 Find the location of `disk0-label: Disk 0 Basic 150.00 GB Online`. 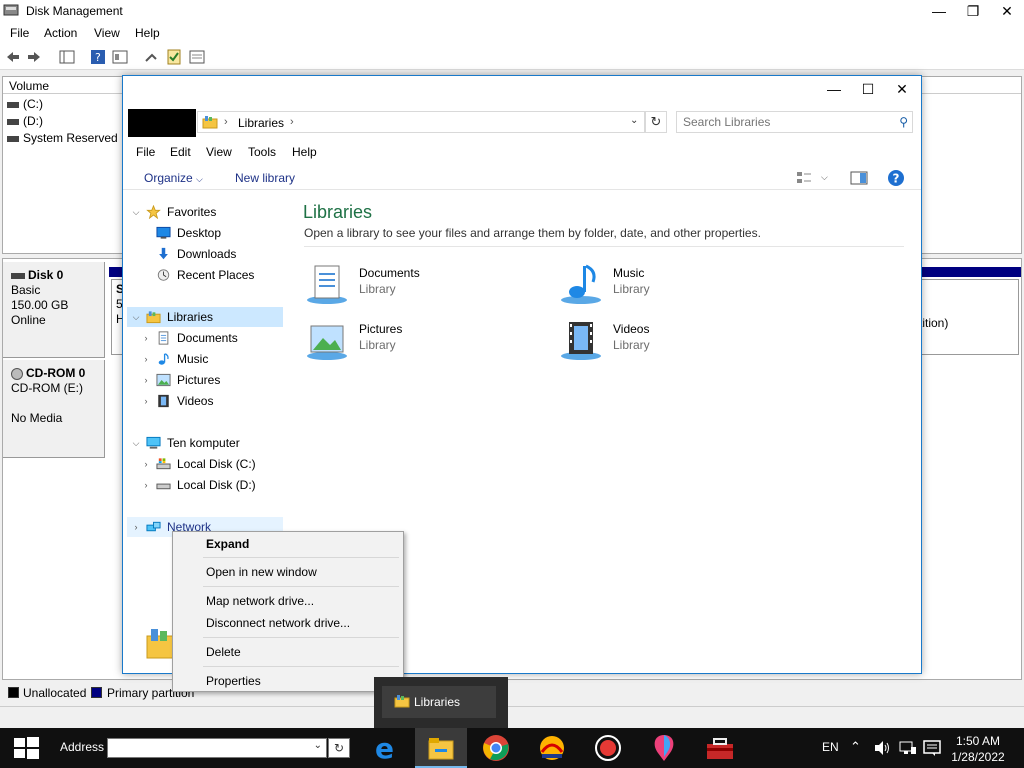

disk0-label: Disk 0 Basic 150.00 GB Online is located at coordinates (54, 310).